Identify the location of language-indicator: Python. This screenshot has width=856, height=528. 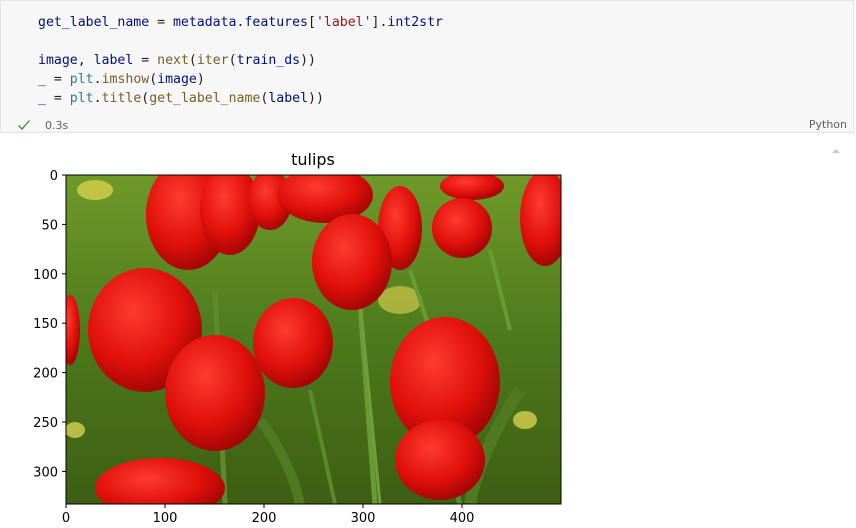
(828, 124).